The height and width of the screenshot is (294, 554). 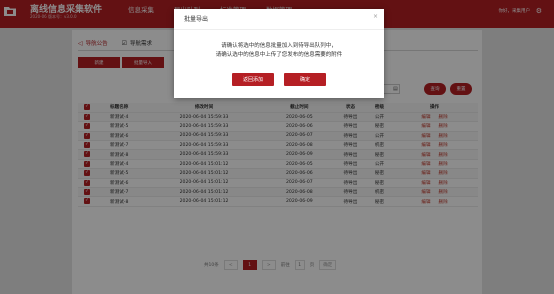 What do you see at coordinates (196, 19) in the screenshot?
I see `dialog-title: 批量导出` at bounding box center [196, 19].